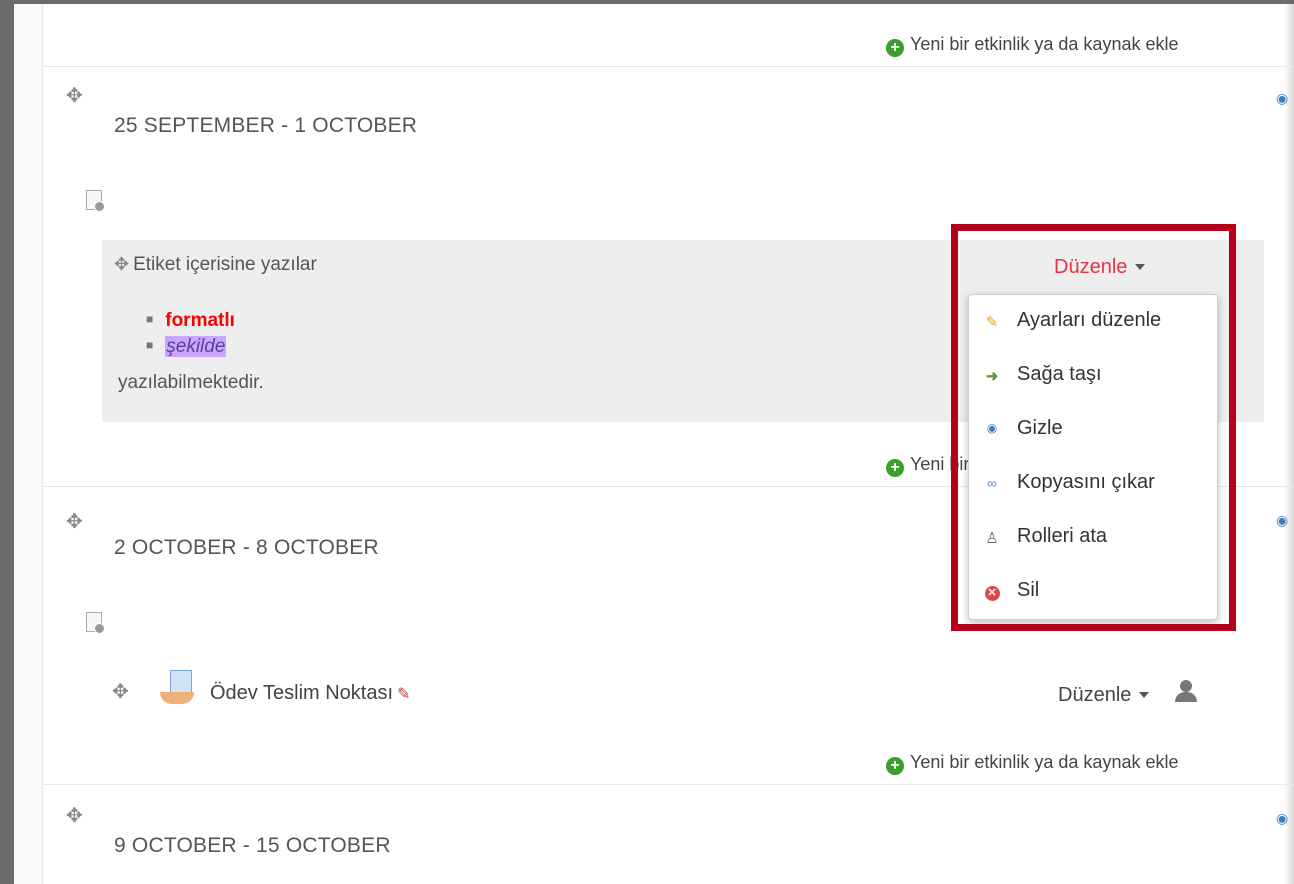 The height and width of the screenshot is (884, 1294). I want to click on assignment-link: Ödev Teslim Noktası ✎, so click(310, 693).